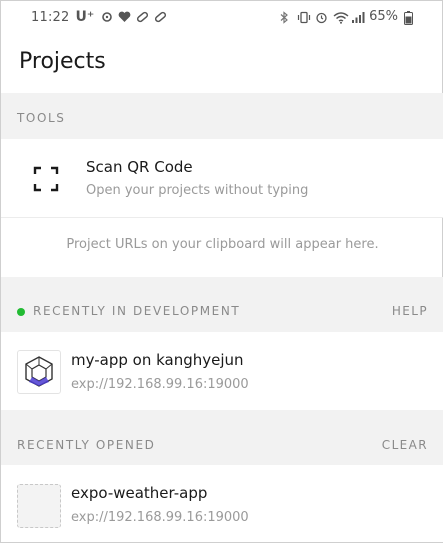 The image size is (443, 543). Describe the element at coordinates (41, 118) in the screenshot. I see `tools-section-label: TOOLS` at that location.